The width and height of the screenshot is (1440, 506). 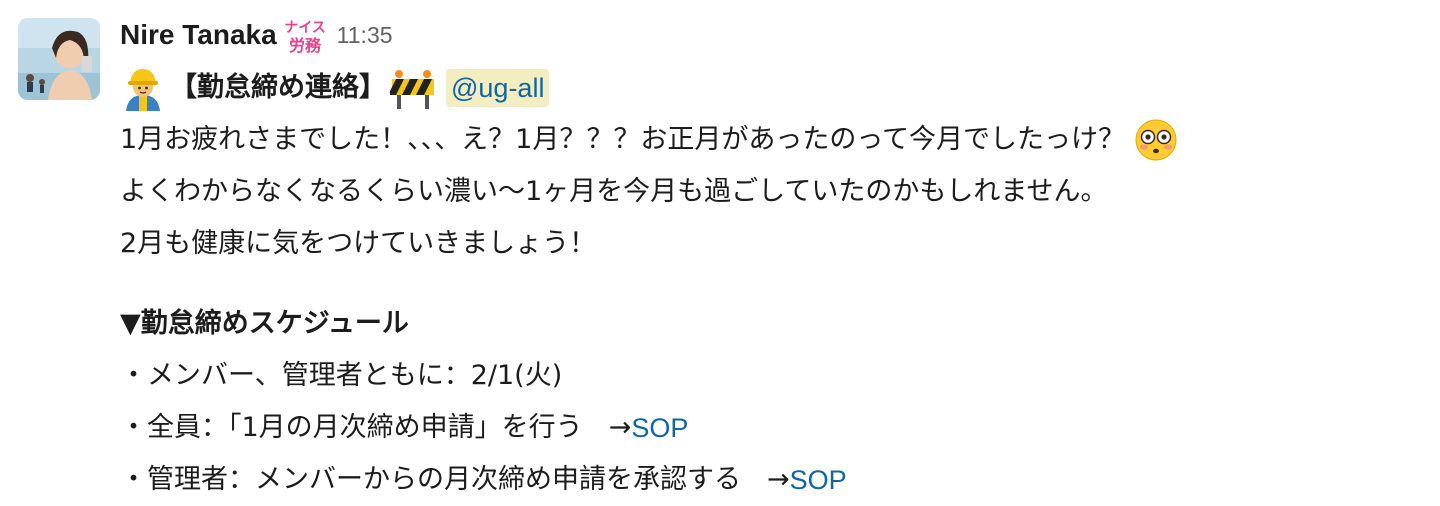 What do you see at coordinates (498, 88) in the screenshot?
I see `mention-ug-all: @ug-all` at bounding box center [498, 88].